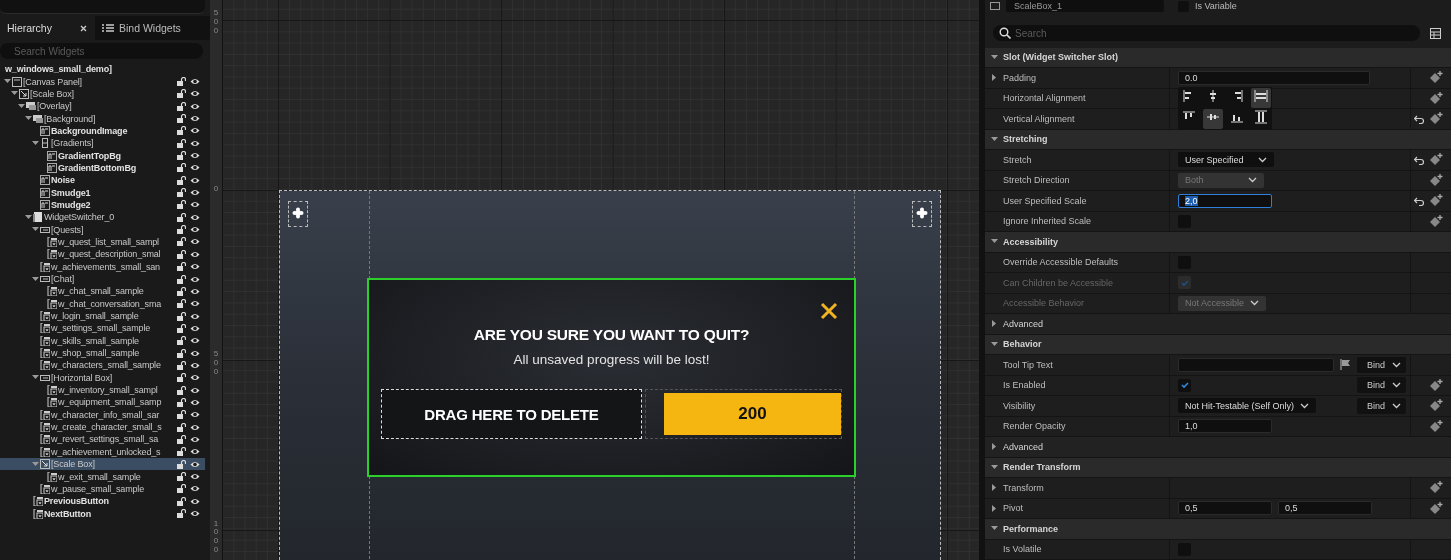 This screenshot has width=1451, height=560. I want to click on value-field, so click(1256, 364).